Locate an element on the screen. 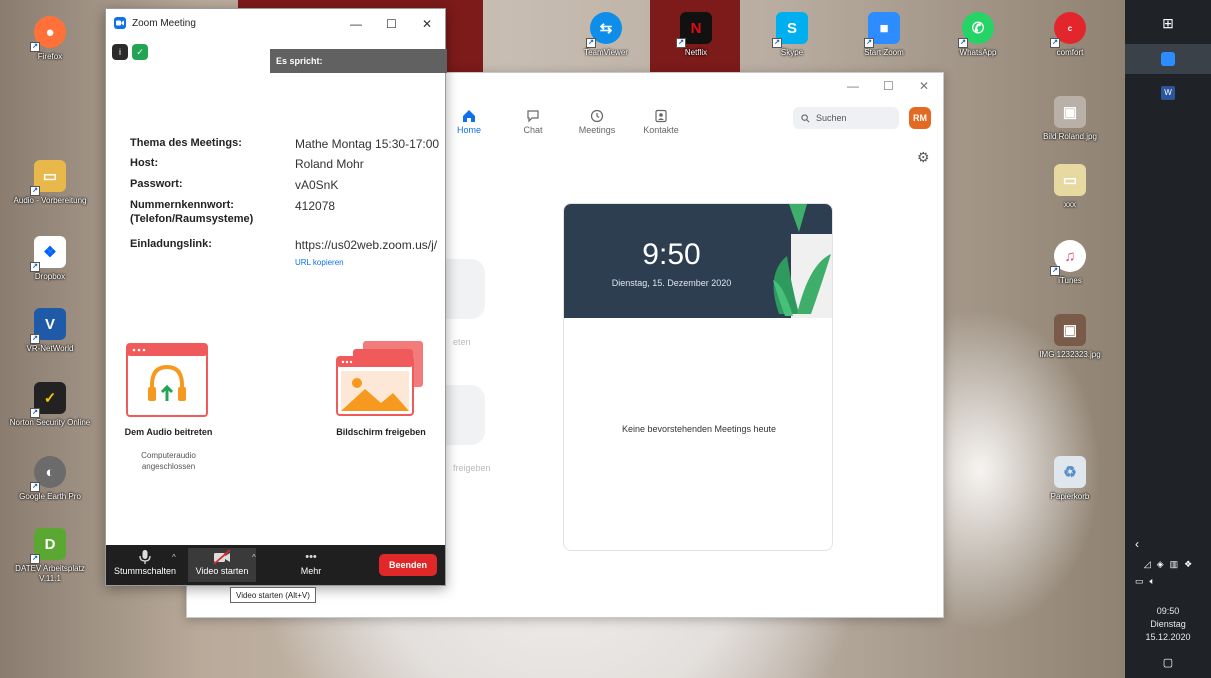  taskbar-word-button: W is located at coordinates (1168, 93).